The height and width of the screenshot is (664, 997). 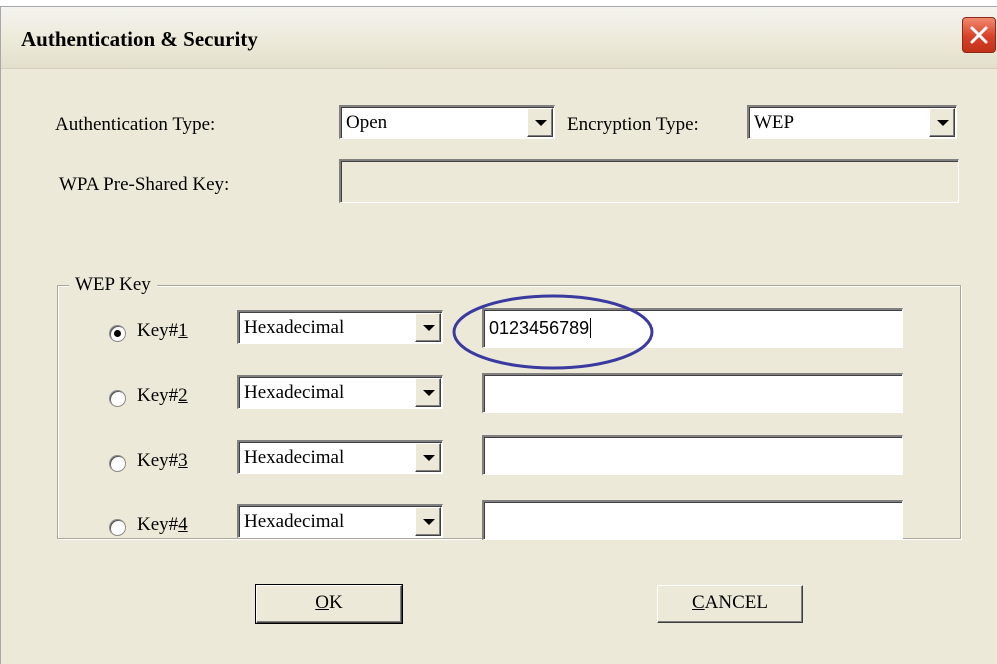 I want to click on key2-input, so click(x=692, y=393).